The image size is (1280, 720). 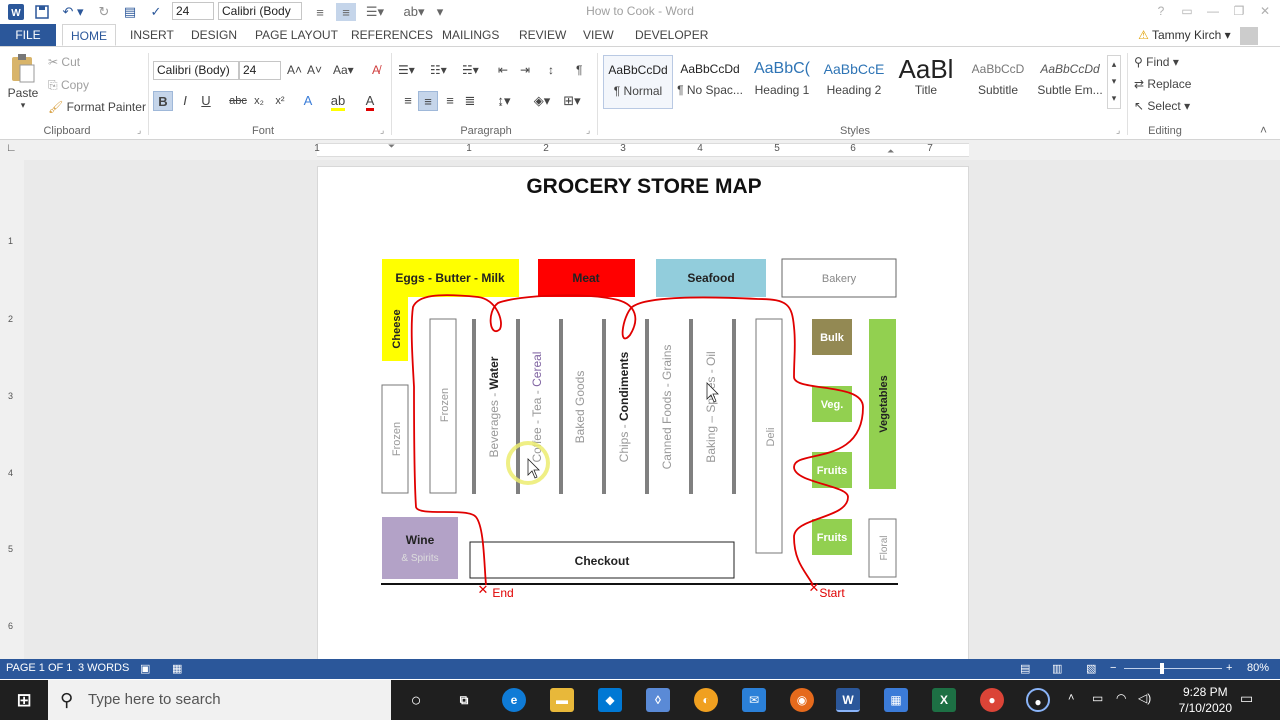 What do you see at coordinates (104, 12) in the screenshot?
I see `redo-icon: ↻` at bounding box center [104, 12].